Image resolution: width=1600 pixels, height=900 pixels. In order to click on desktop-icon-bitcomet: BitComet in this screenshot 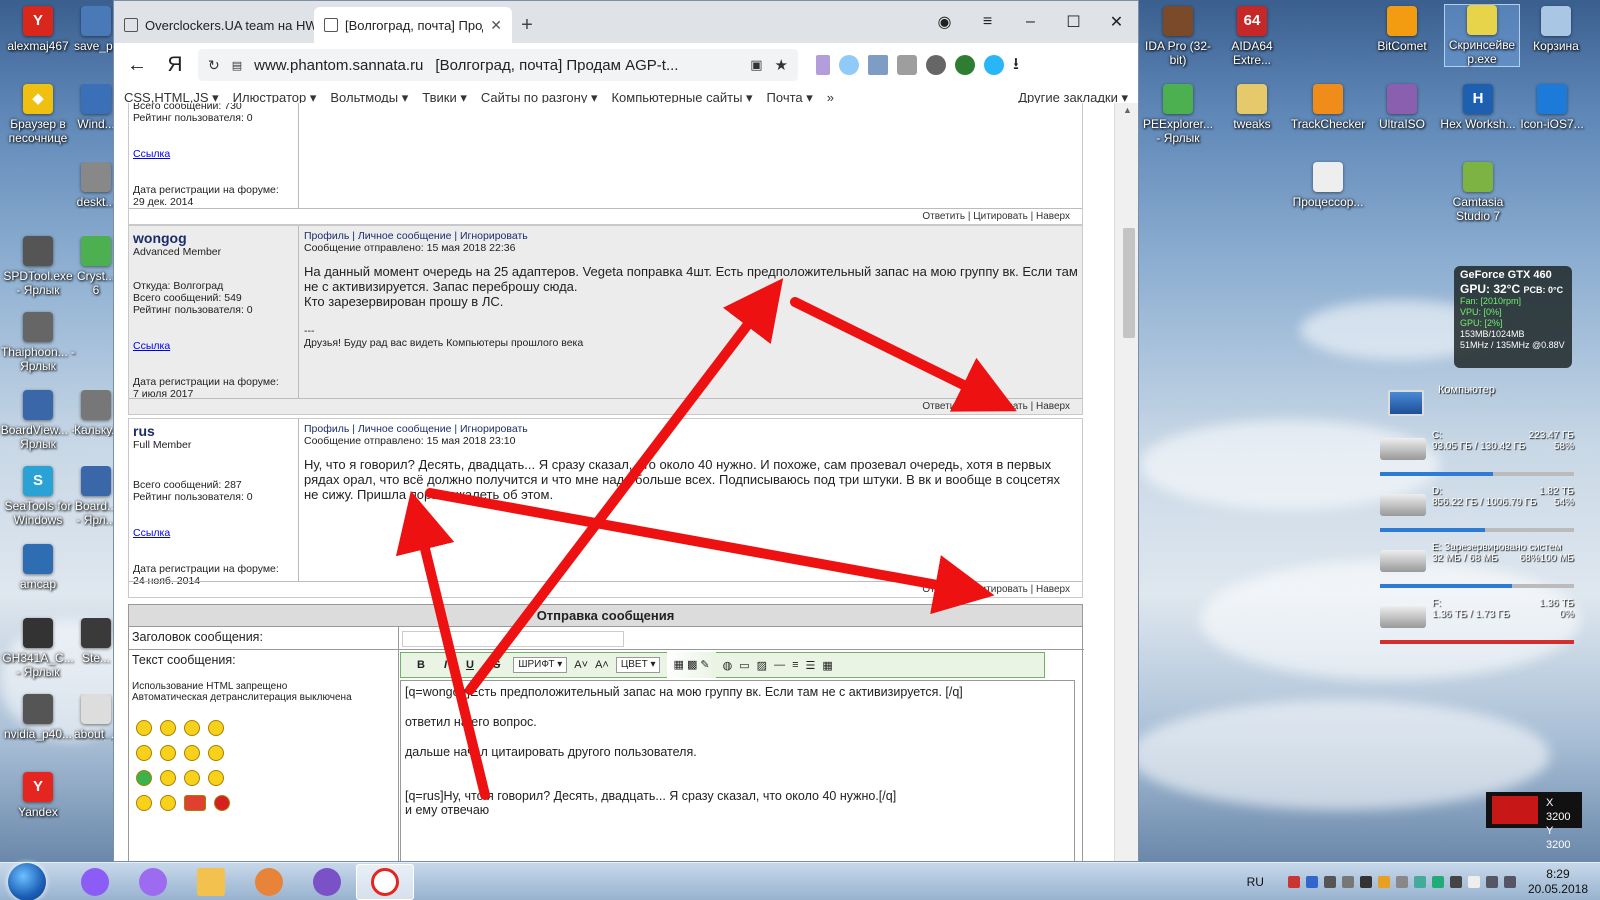, I will do `click(1402, 29)`.